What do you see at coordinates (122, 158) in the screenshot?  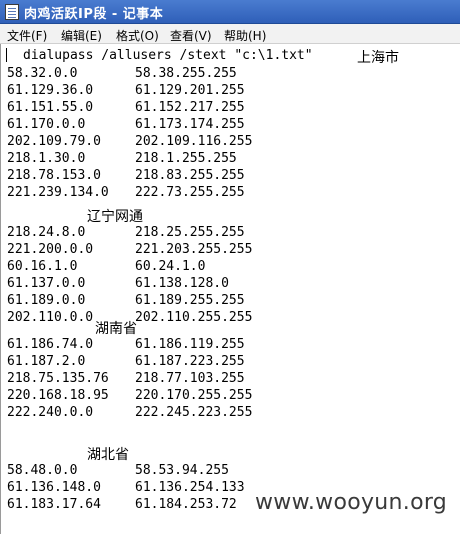 I see `ip-range-row: 218.1.30.0 218.1.255.255` at bounding box center [122, 158].